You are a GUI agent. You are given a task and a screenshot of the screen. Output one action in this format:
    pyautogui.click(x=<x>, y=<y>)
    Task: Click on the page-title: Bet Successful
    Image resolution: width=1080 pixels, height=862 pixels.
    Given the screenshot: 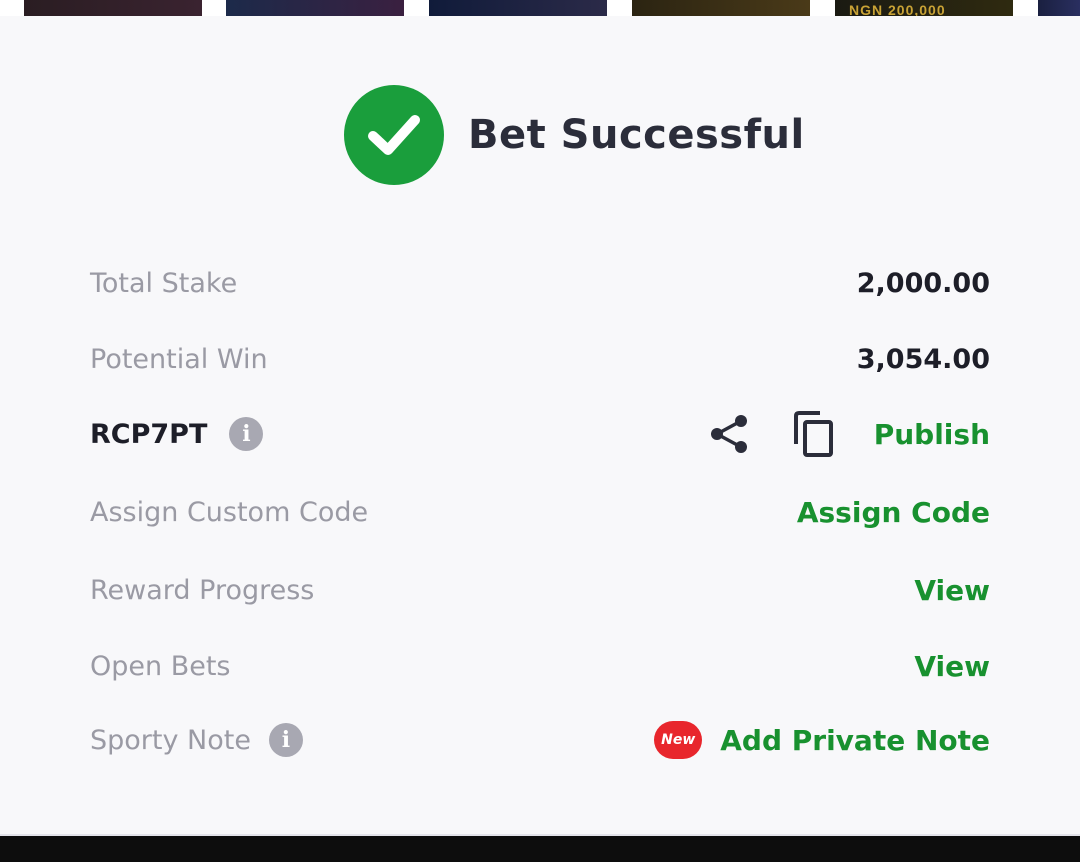 What is the action you would take?
    pyautogui.click(x=636, y=135)
    